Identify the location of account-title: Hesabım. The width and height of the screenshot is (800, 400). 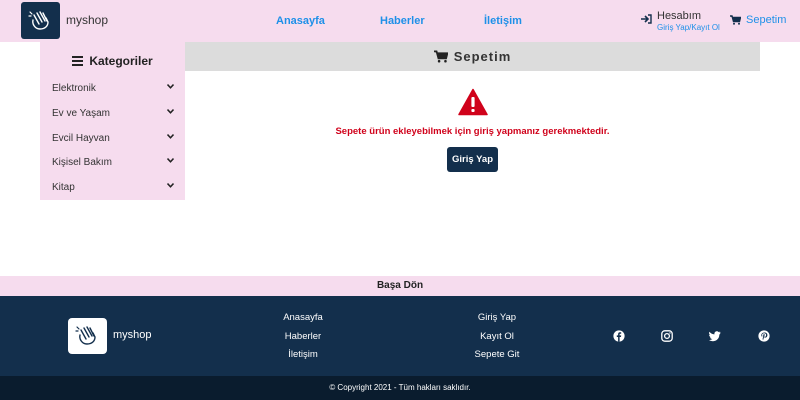
(679, 16).